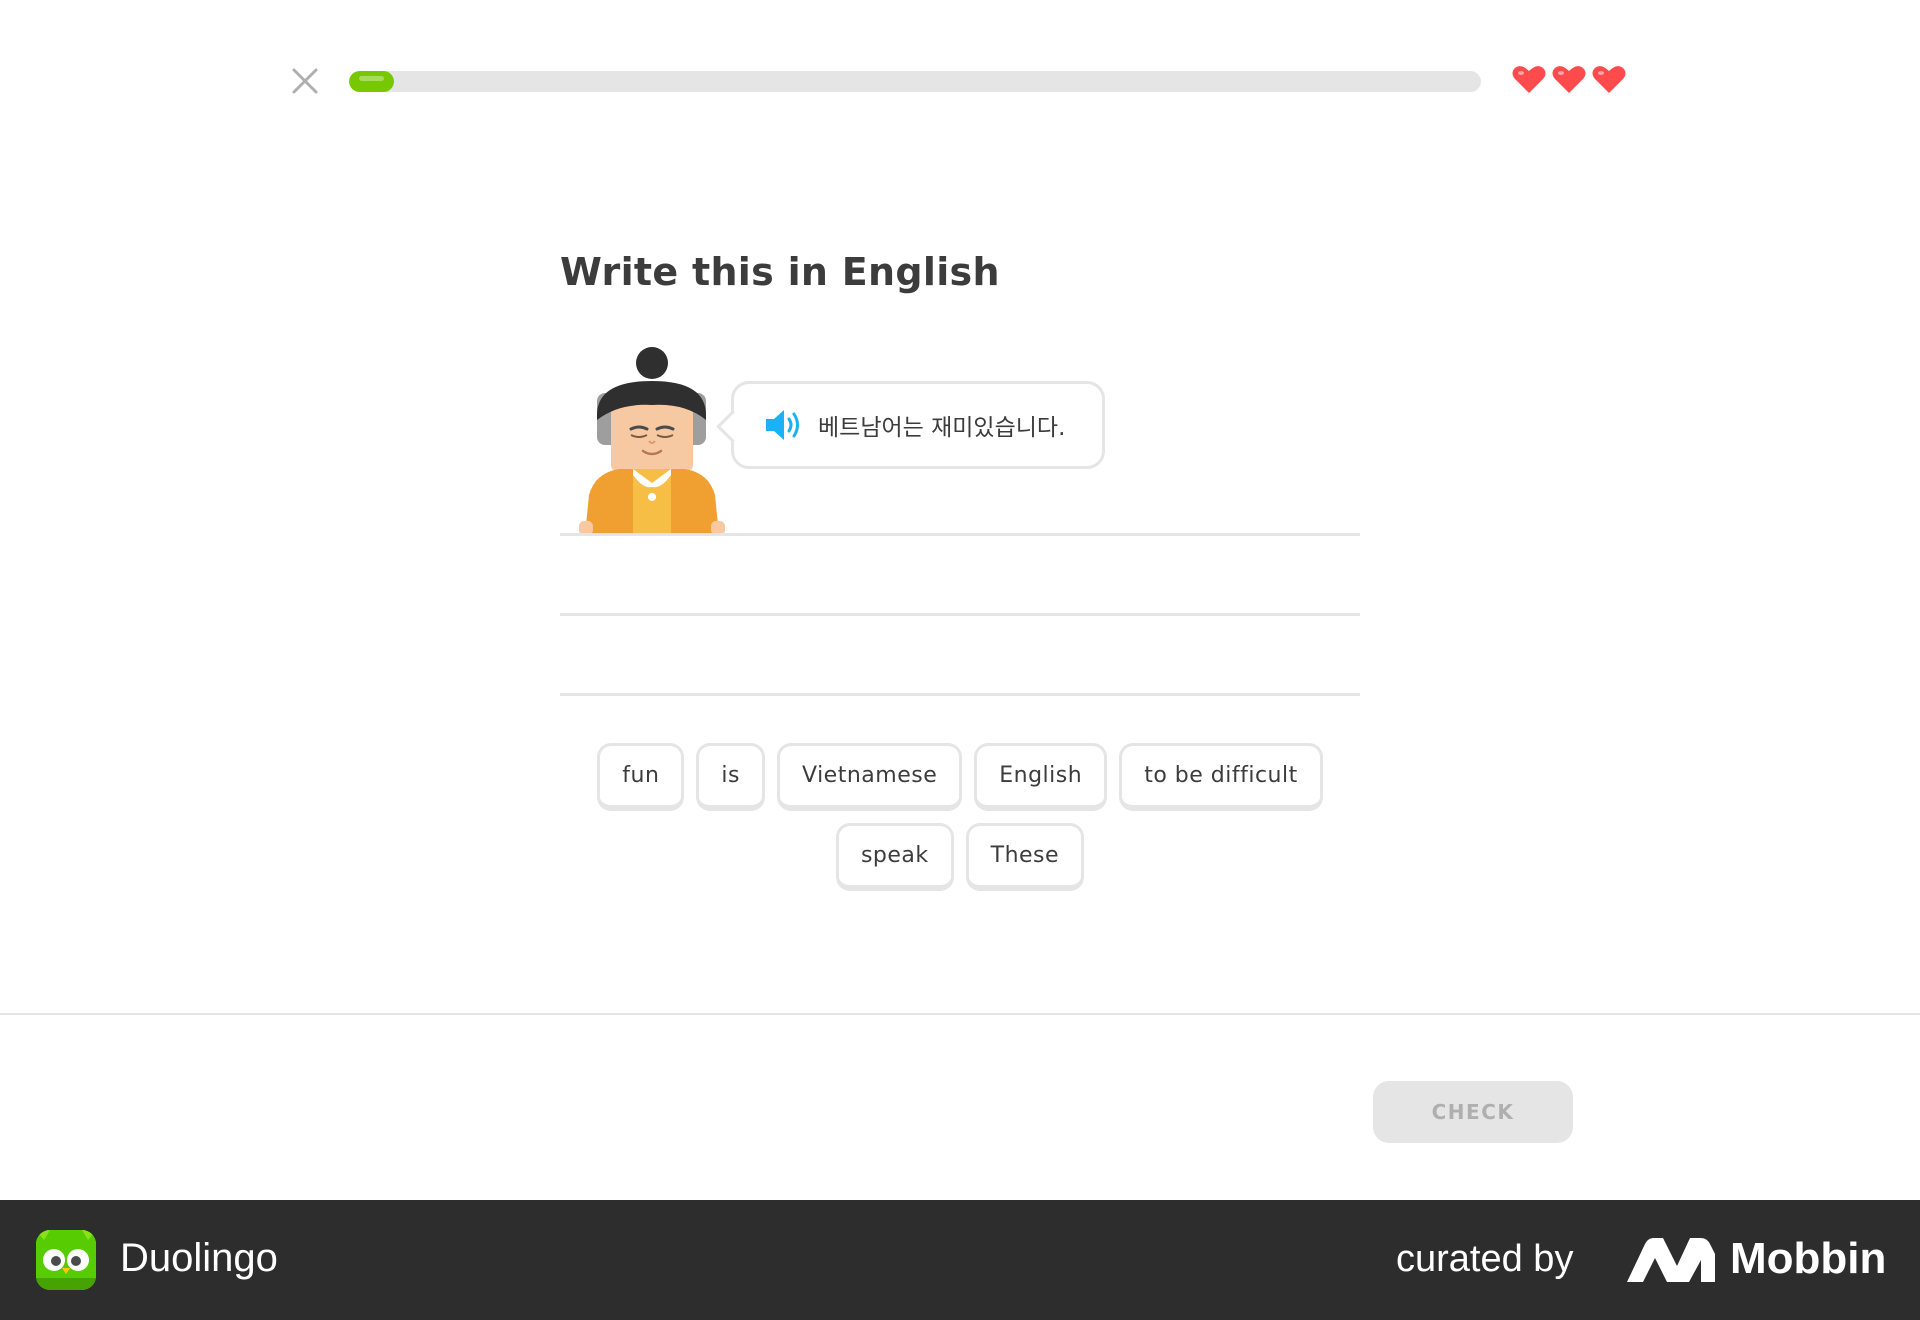  Describe the element at coordinates (1473, 1112) in the screenshot. I see `check-button: CHECK` at that location.